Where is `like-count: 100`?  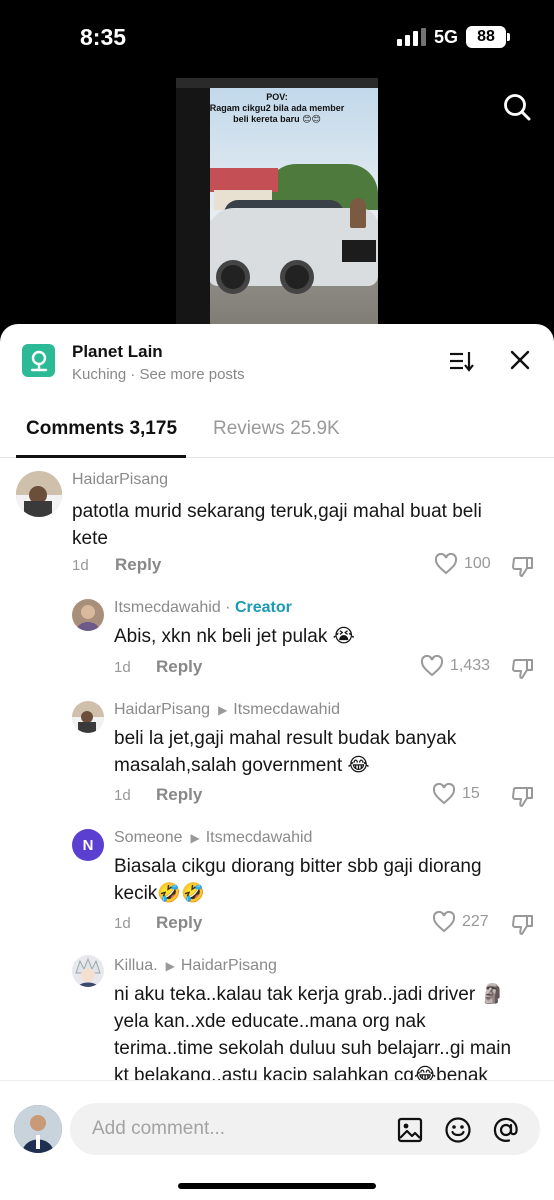
like-count: 100 is located at coordinates (477, 563).